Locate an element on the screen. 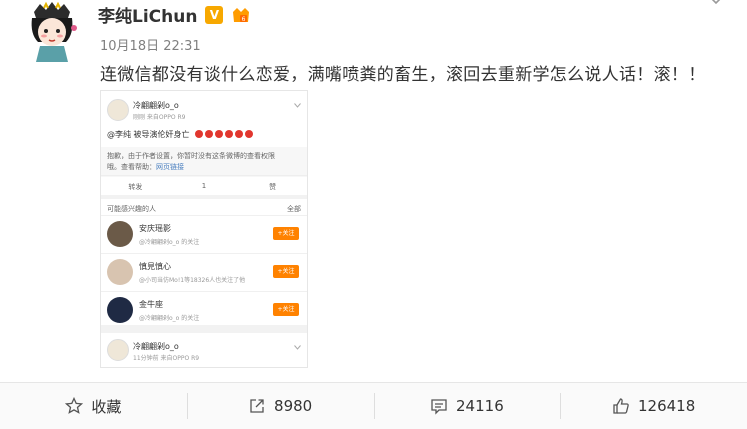  like-button: 126418 is located at coordinates (653, 406).